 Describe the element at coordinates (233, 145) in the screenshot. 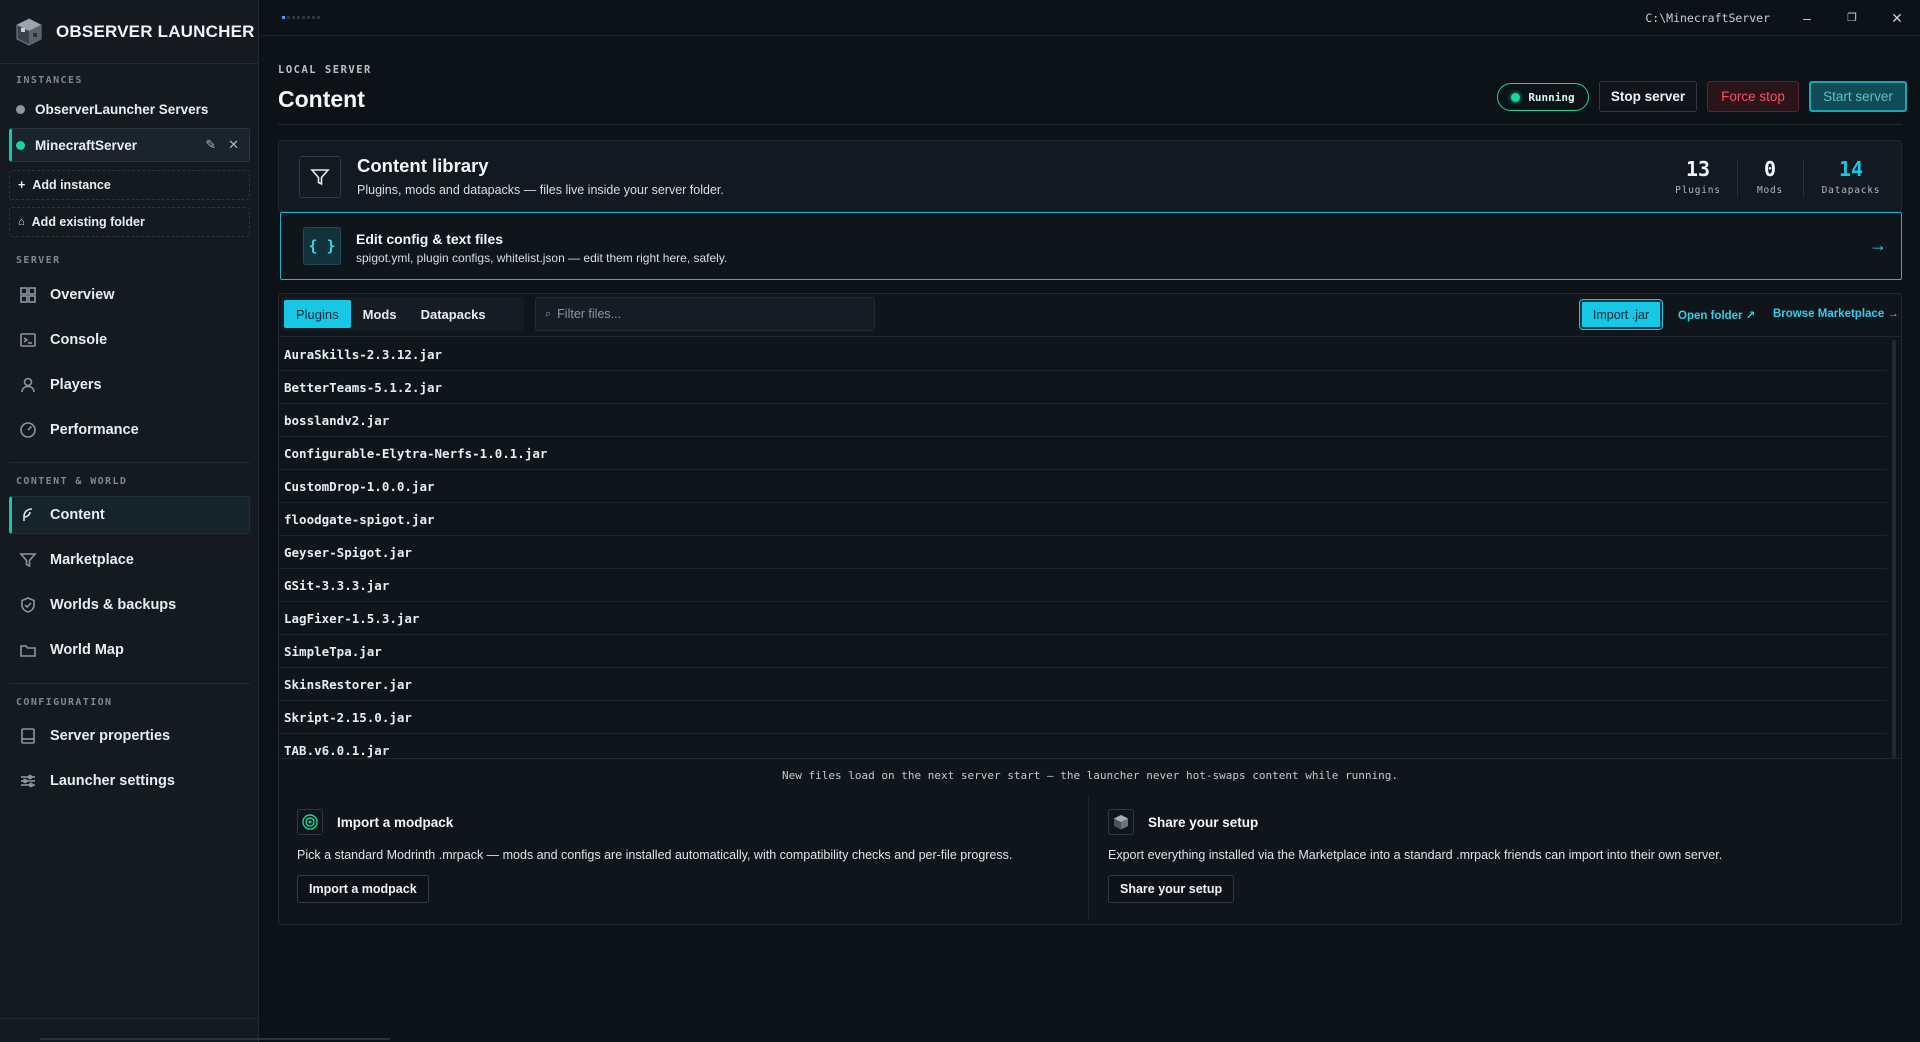

I see `close-icon: ✕` at that location.